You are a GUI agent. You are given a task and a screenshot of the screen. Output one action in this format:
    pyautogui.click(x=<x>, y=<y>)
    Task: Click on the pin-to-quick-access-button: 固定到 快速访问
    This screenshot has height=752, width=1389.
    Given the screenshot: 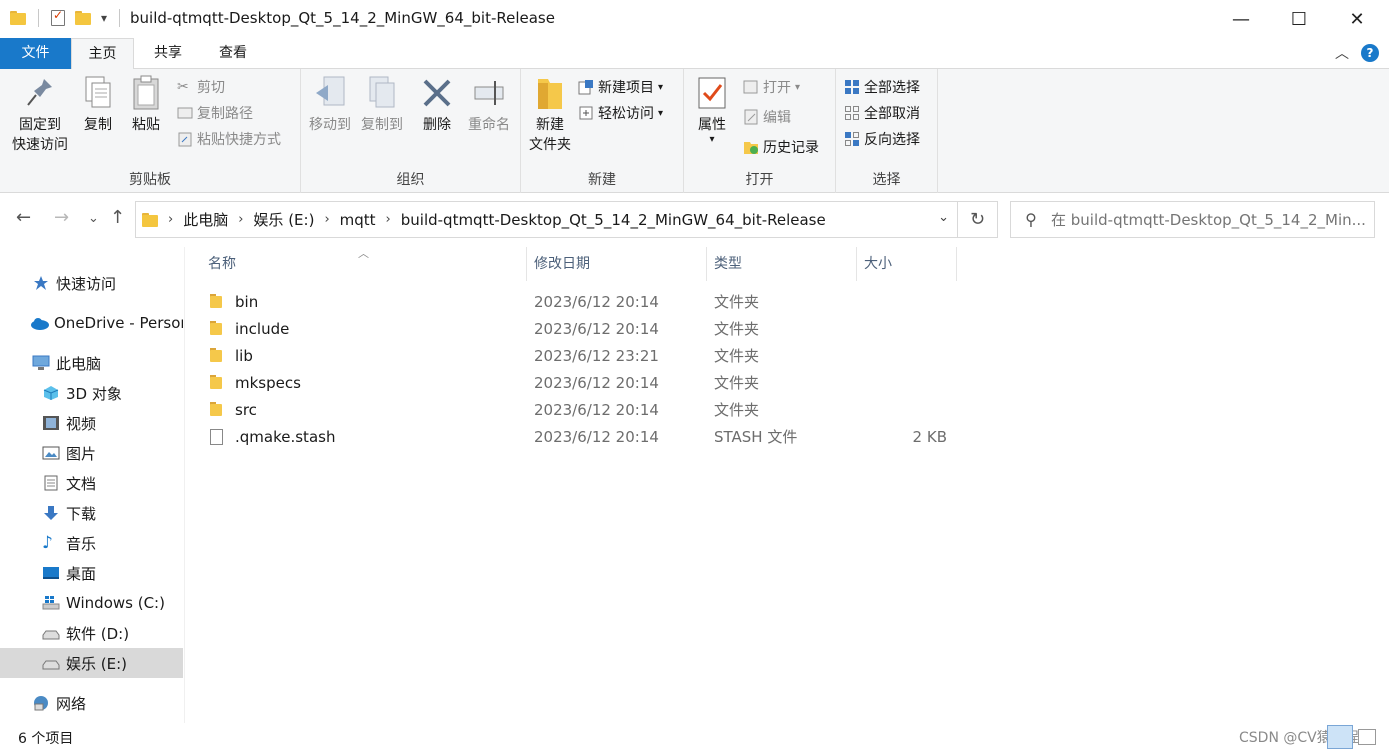 What is the action you would take?
    pyautogui.click(x=40, y=115)
    